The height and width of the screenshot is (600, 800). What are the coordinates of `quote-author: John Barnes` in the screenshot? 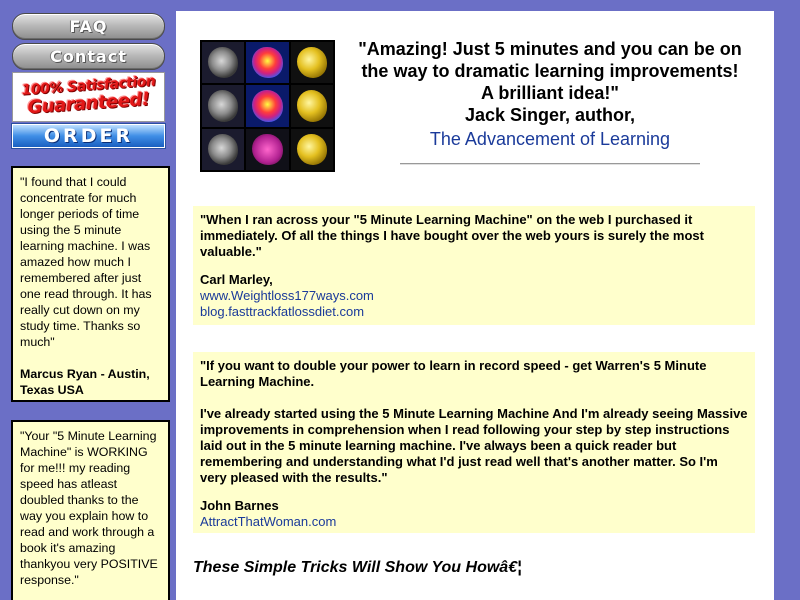 It's located at (239, 505).